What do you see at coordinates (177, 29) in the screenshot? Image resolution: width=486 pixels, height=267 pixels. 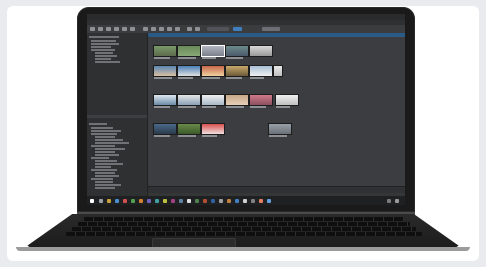 I see `filter-icon` at bounding box center [177, 29].